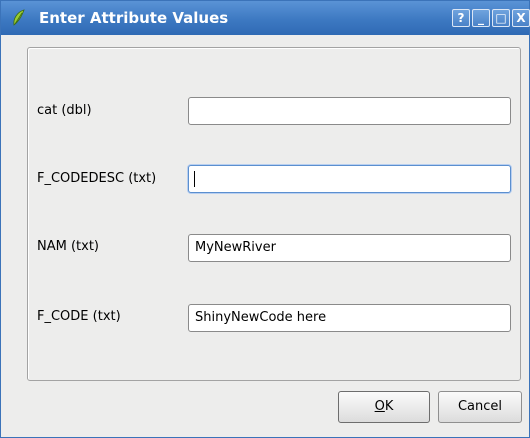  What do you see at coordinates (501, 18) in the screenshot?
I see `maximize-button: □` at bounding box center [501, 18].